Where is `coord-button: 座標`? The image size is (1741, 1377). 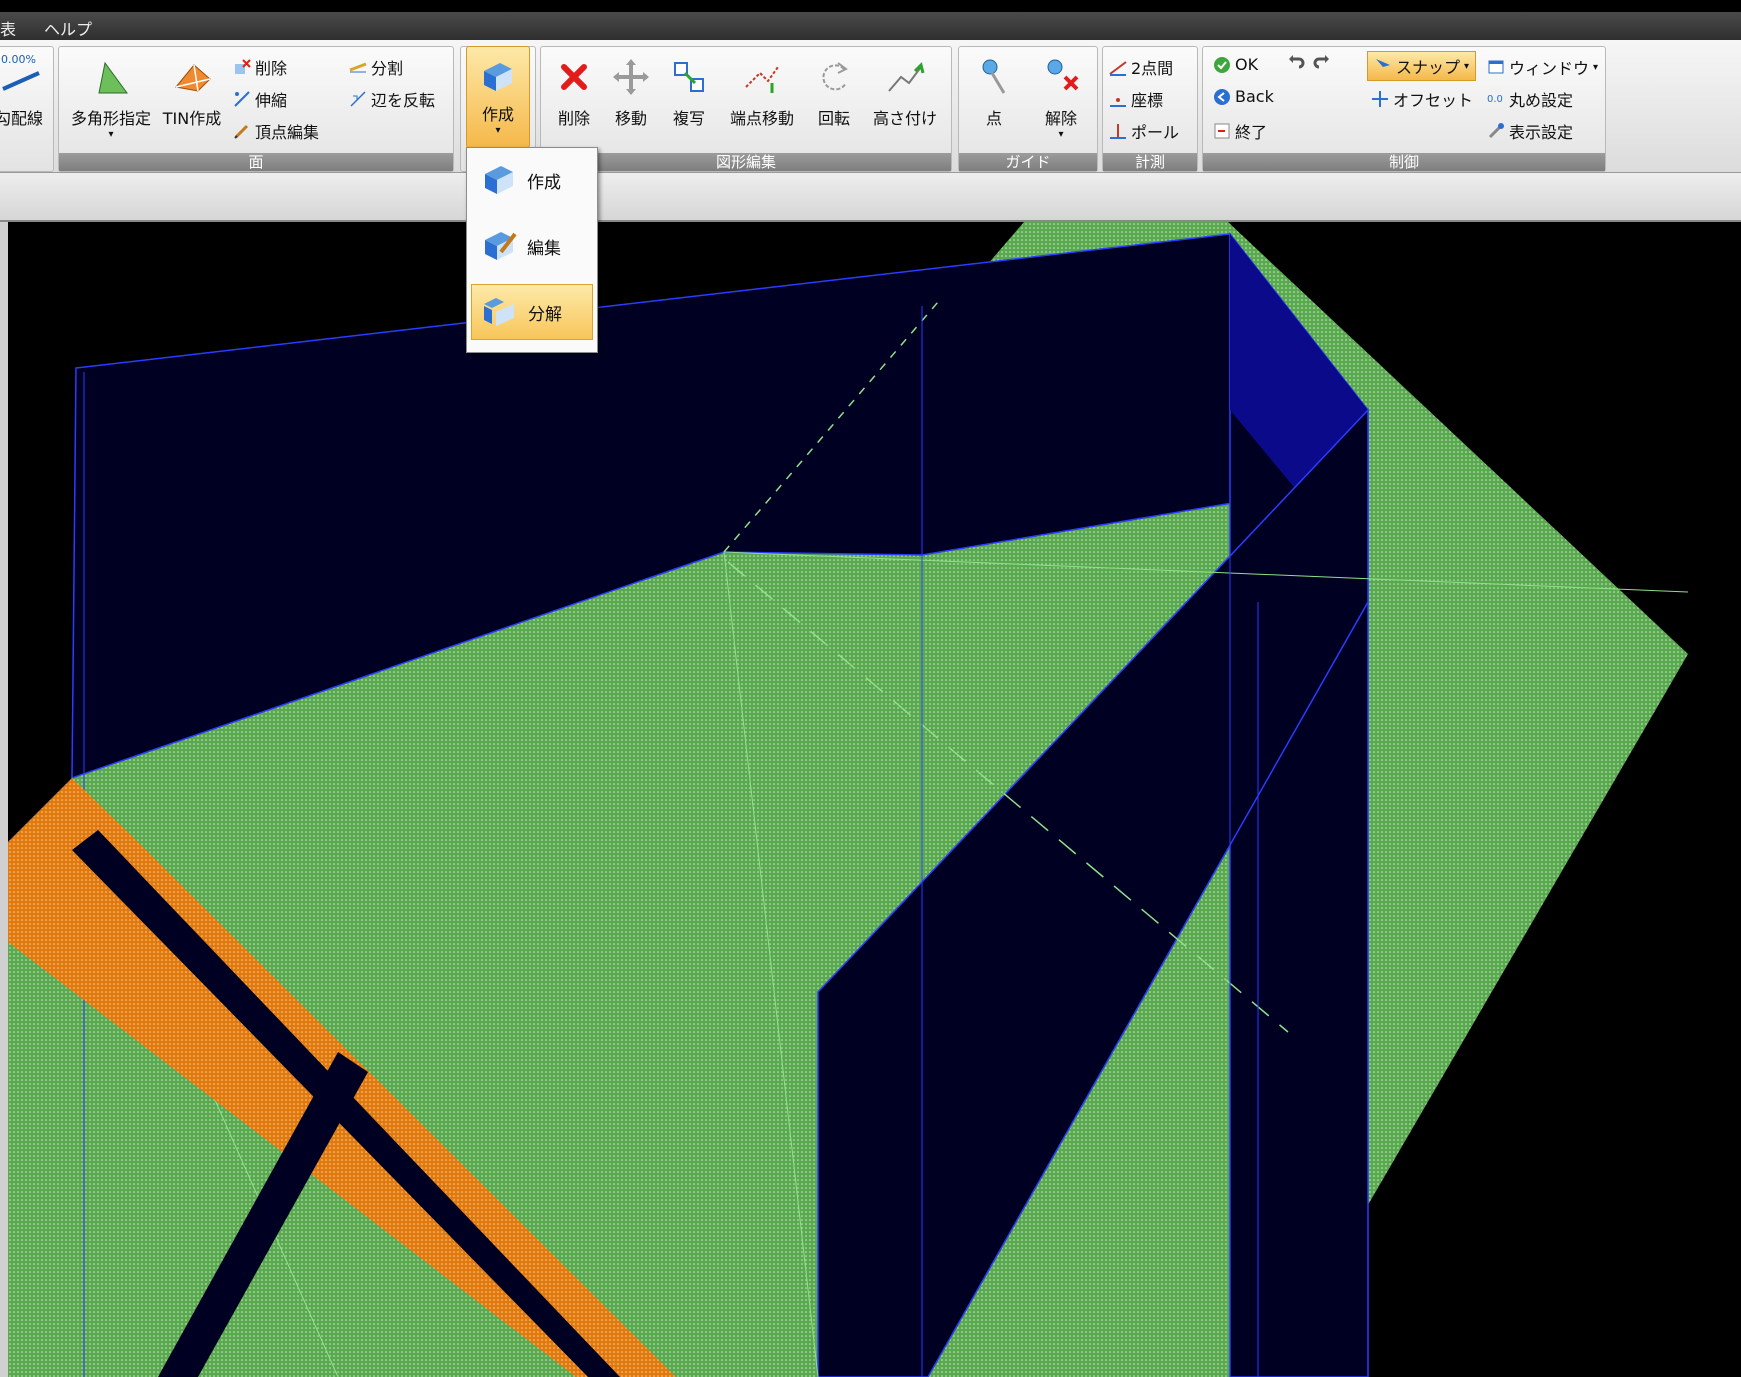 coord-button: 座標 is located at coordinates (1136, 99).